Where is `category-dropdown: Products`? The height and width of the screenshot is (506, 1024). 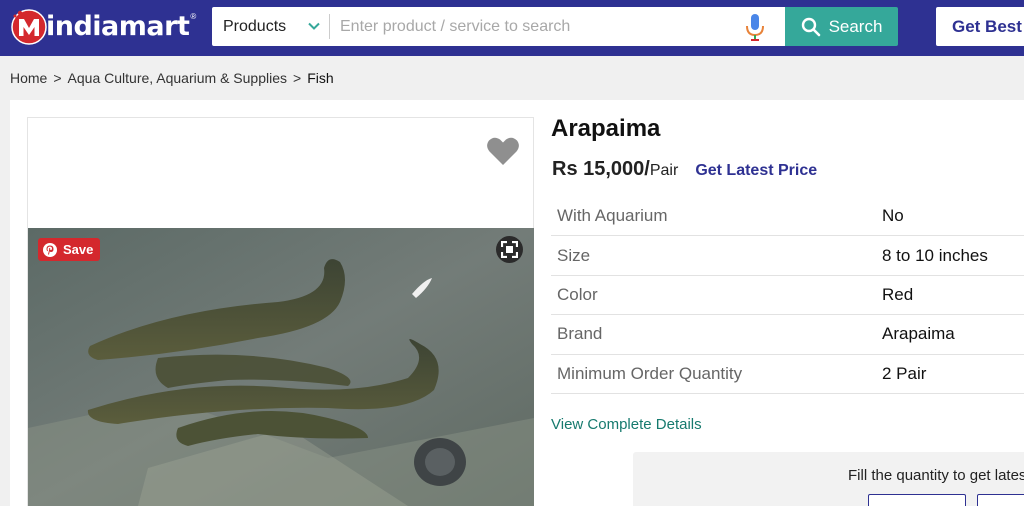 category-dropdown: Products is located at coordinates (270, 26).